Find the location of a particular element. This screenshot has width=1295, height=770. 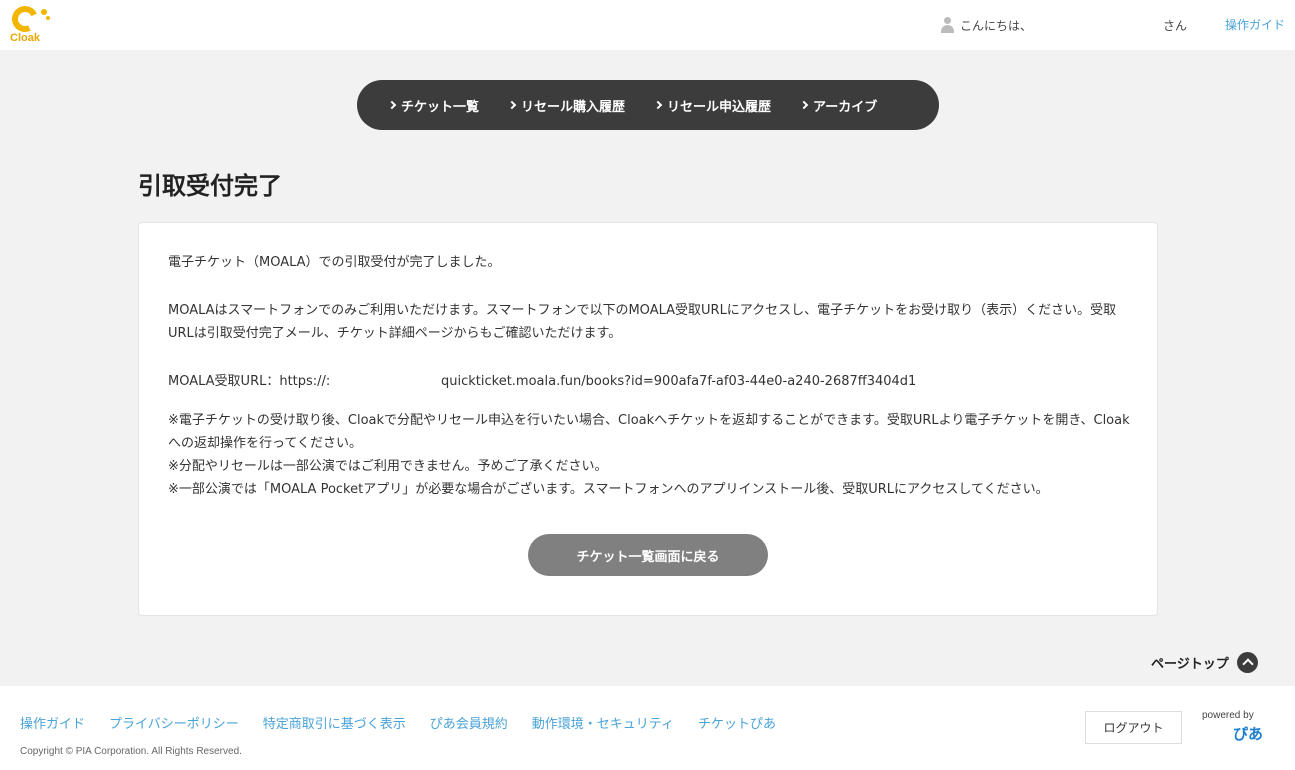

cloak-logo: Cloak is located at coordinates (31, 24).